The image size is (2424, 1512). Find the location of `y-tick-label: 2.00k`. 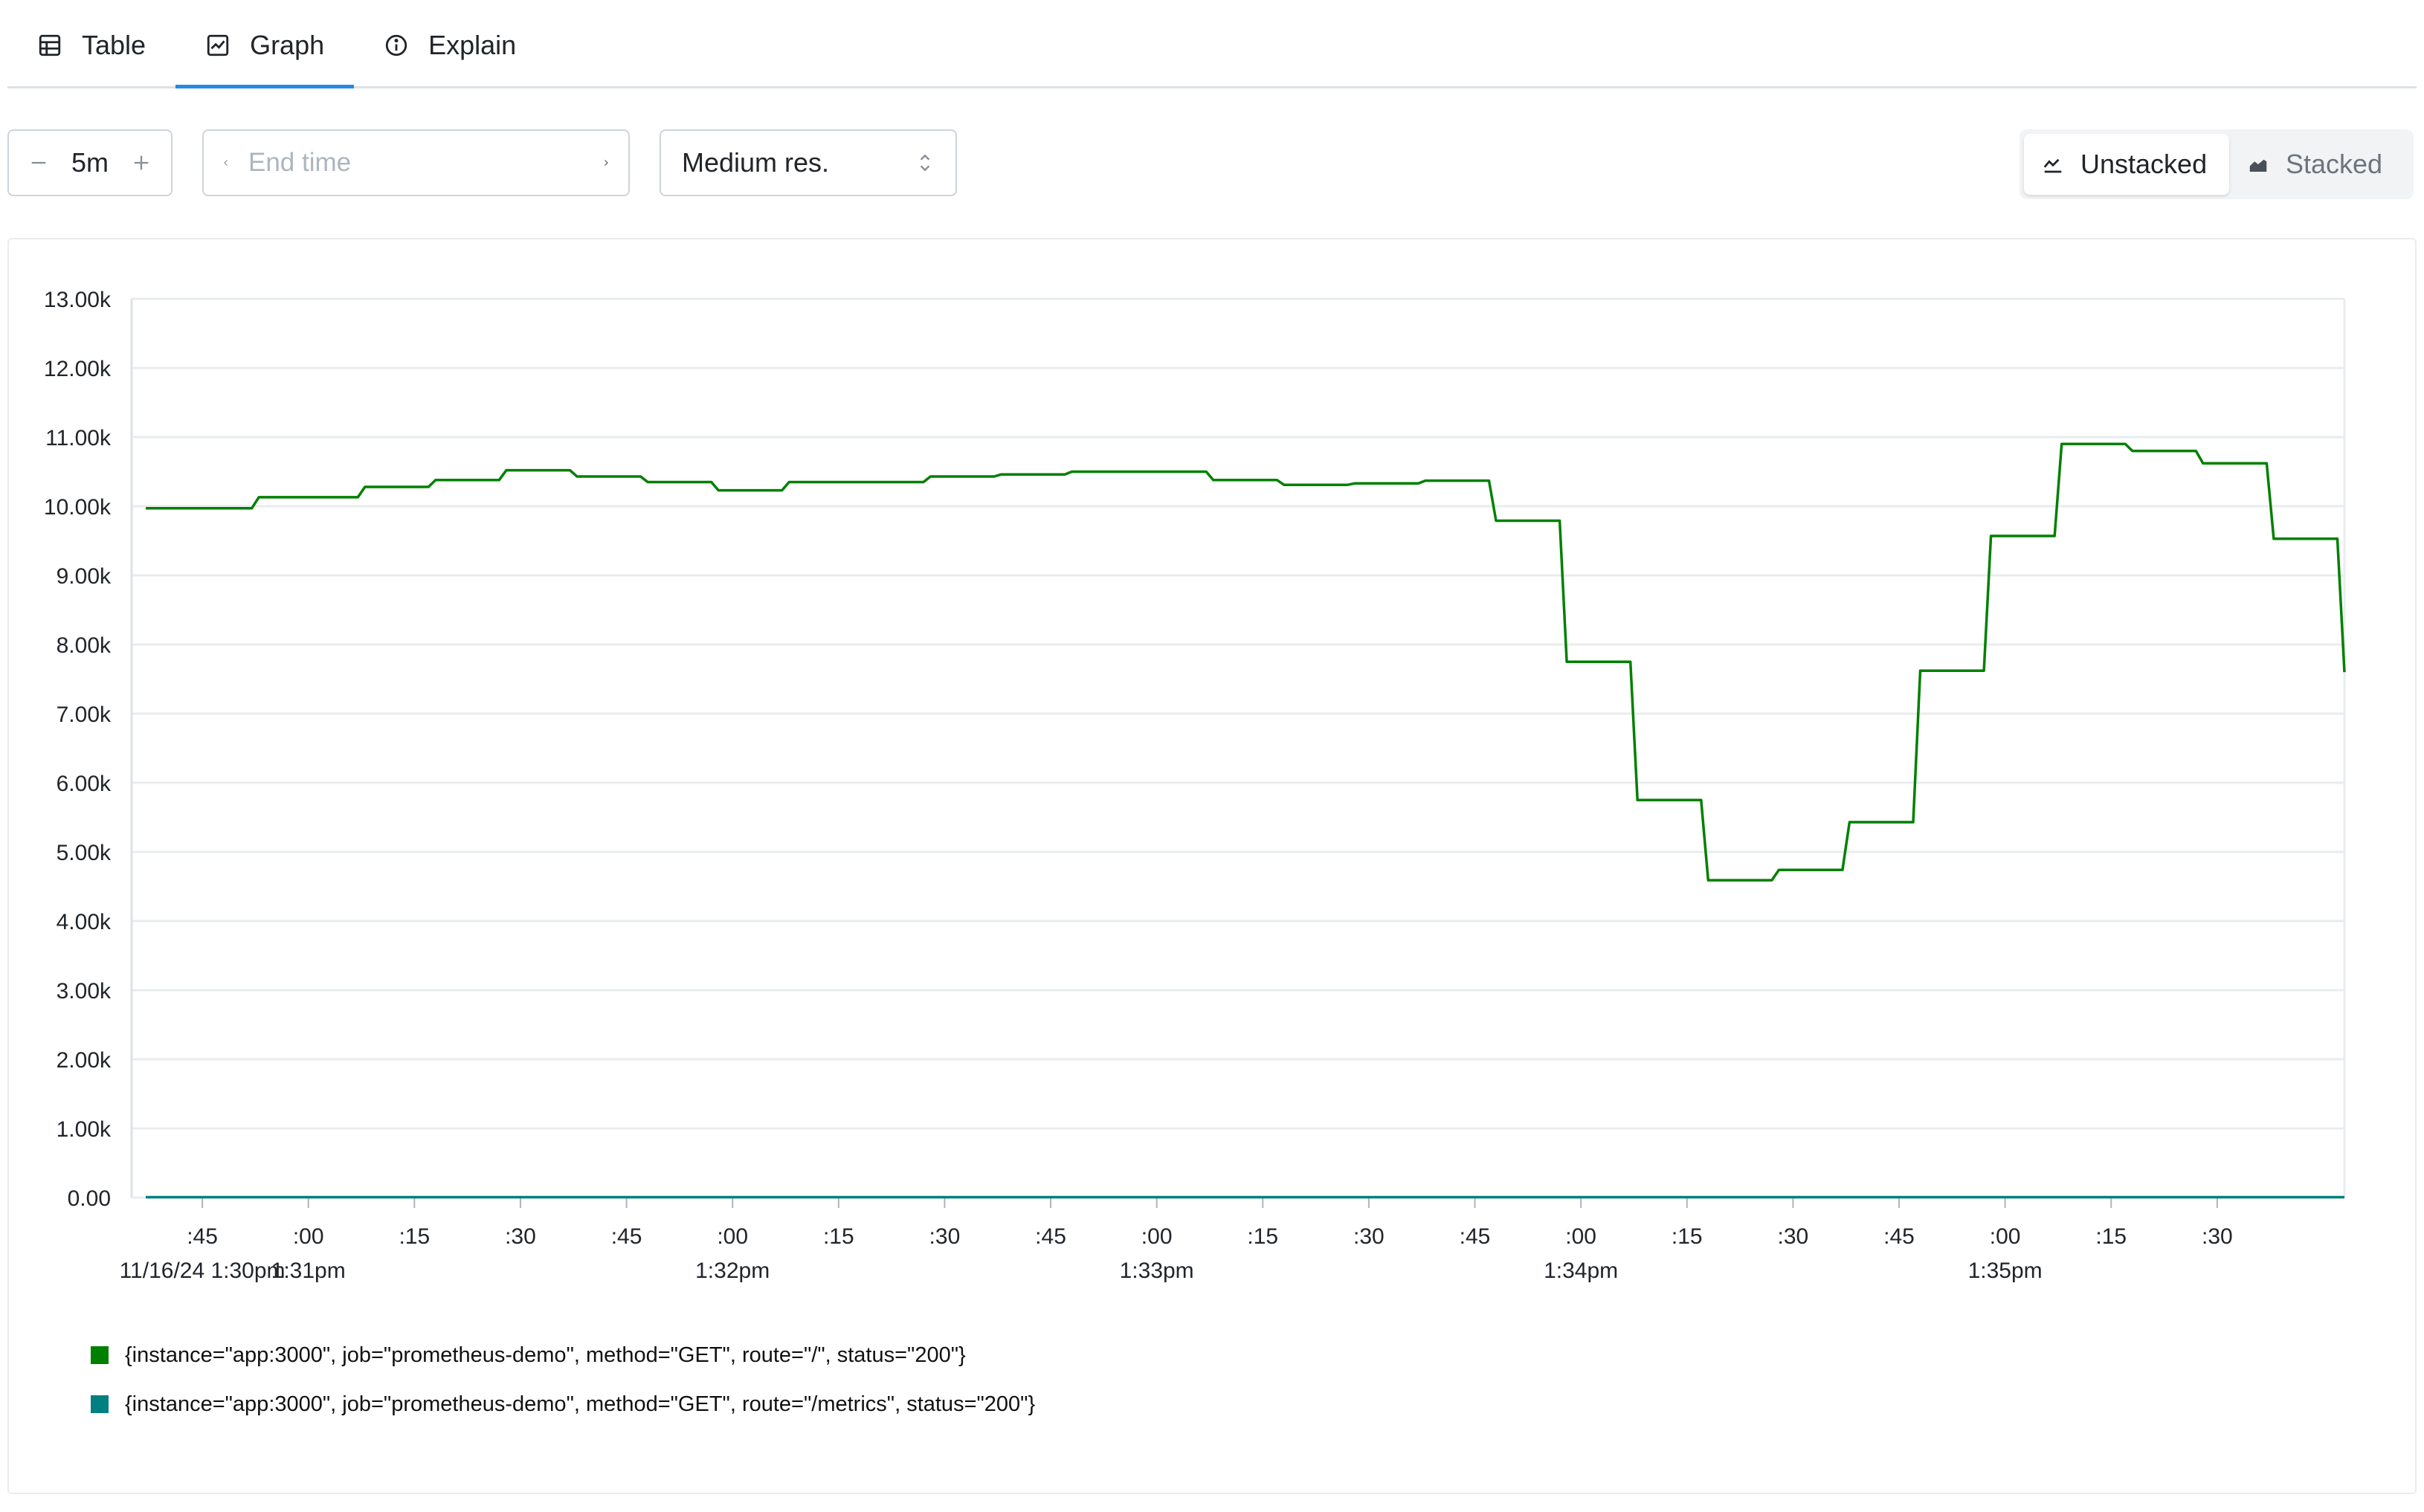

y-tick-label: 2.00k is located at coordinates (84, 1060).